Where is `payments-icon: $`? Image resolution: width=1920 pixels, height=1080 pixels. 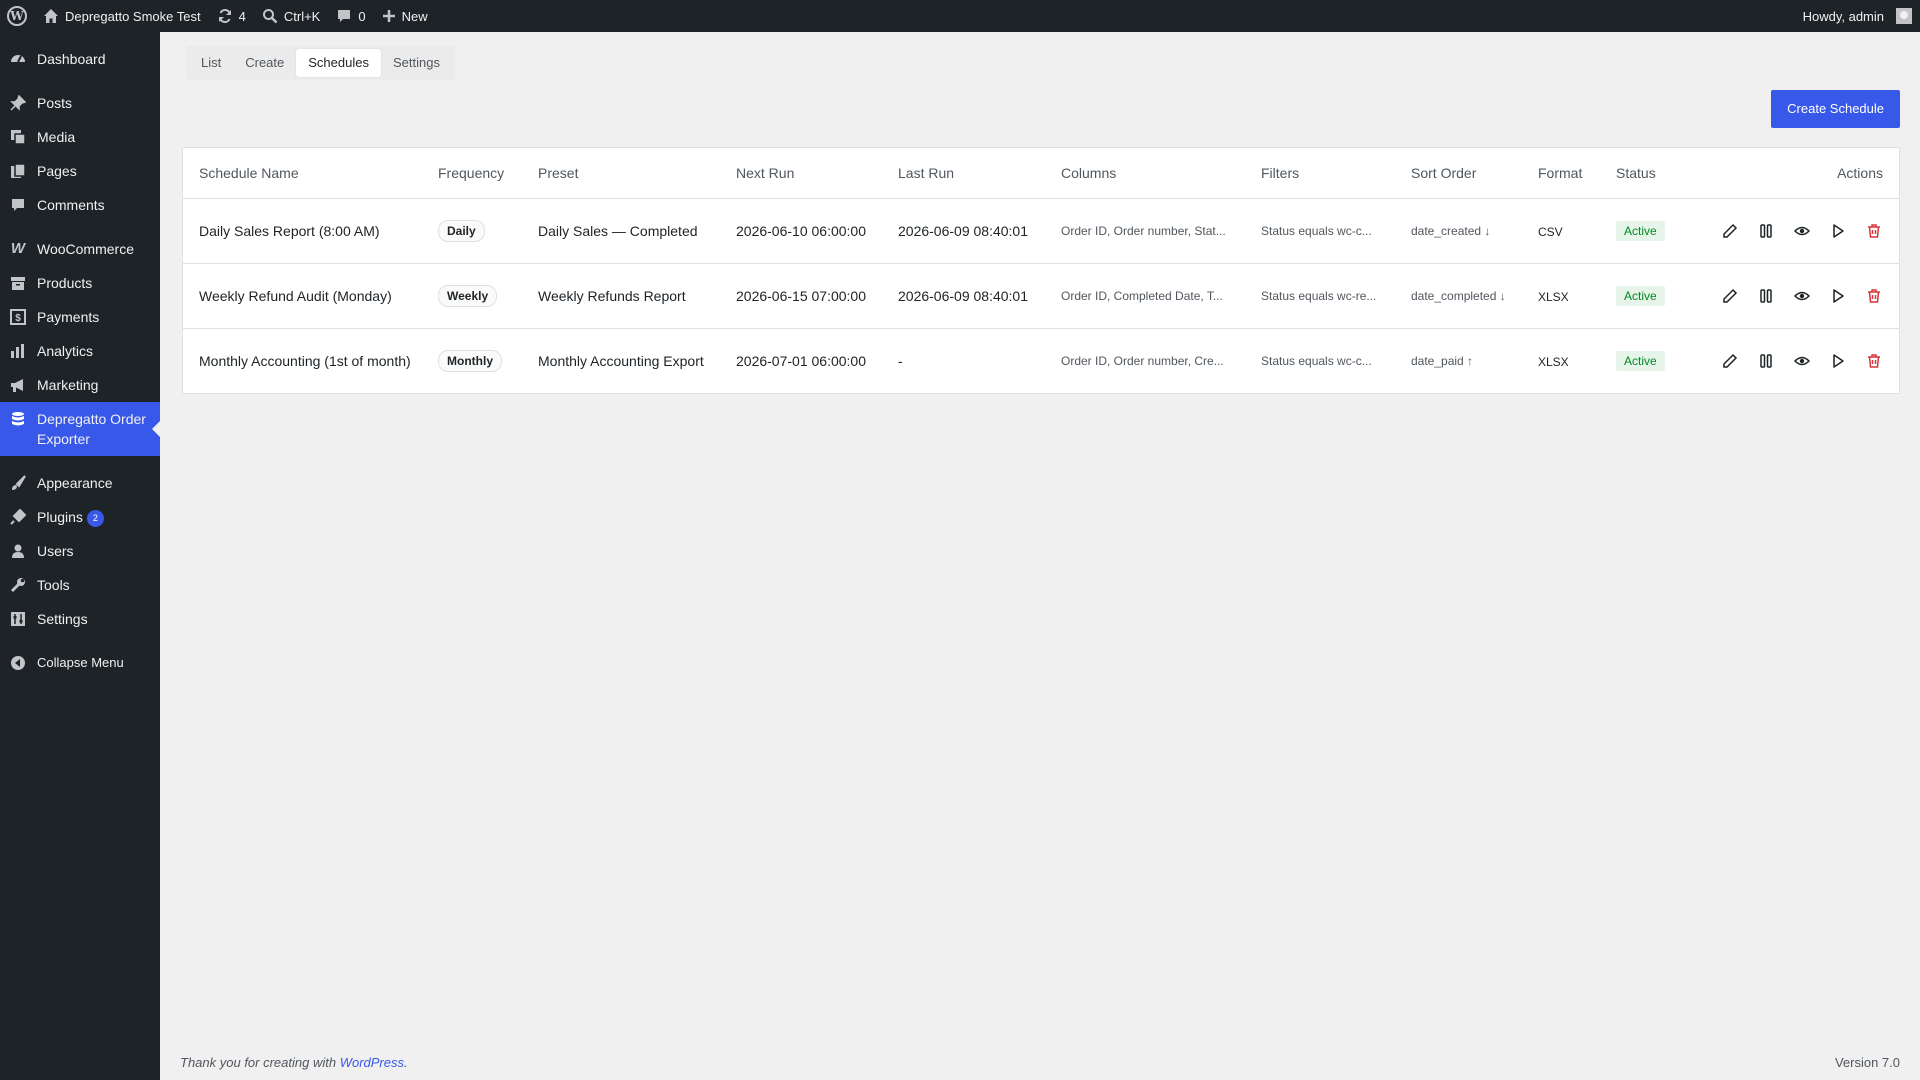
payments-icon: $ is located at coordinates (18, 317).